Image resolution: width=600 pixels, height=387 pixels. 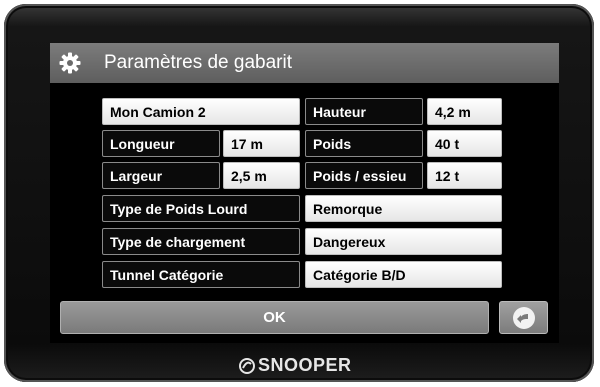 What do you see at coordinates (364, 111) in the screenshot?
I see `hauteur-label: Hauteur` at bounding box center [364, 111].